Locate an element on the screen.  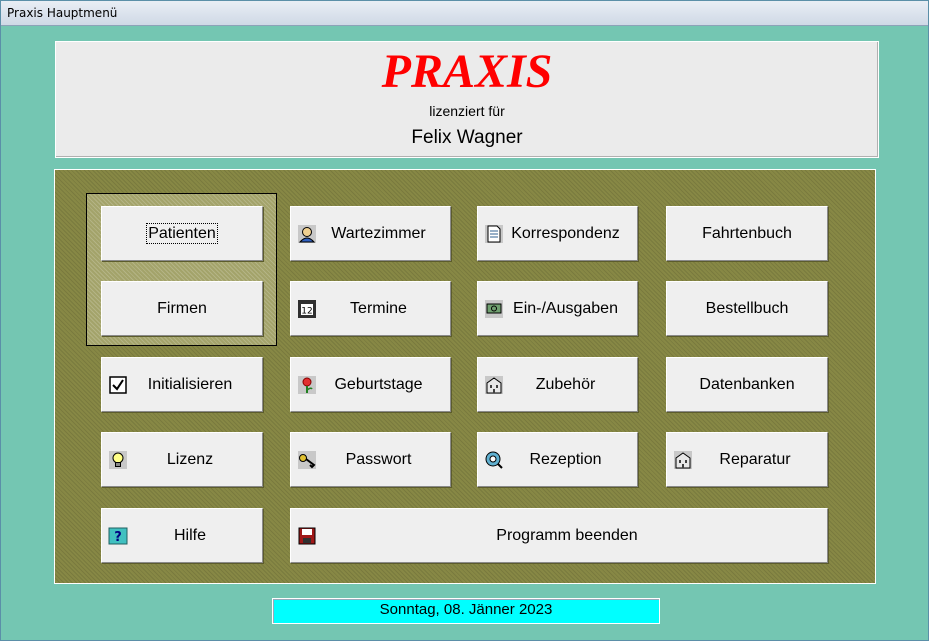
exit-disk-icon is located at coordinates (307, 536).